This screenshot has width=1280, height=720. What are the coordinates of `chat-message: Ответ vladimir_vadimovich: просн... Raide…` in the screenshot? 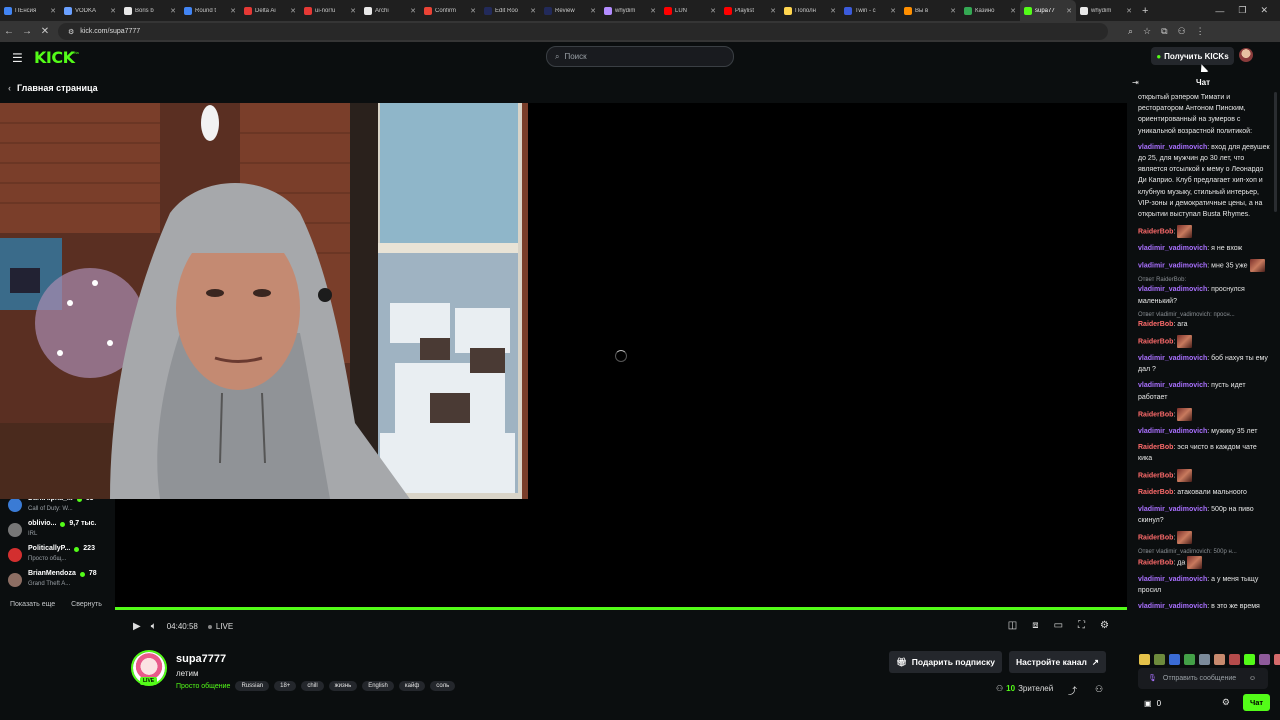 It's located at (1204, 320).